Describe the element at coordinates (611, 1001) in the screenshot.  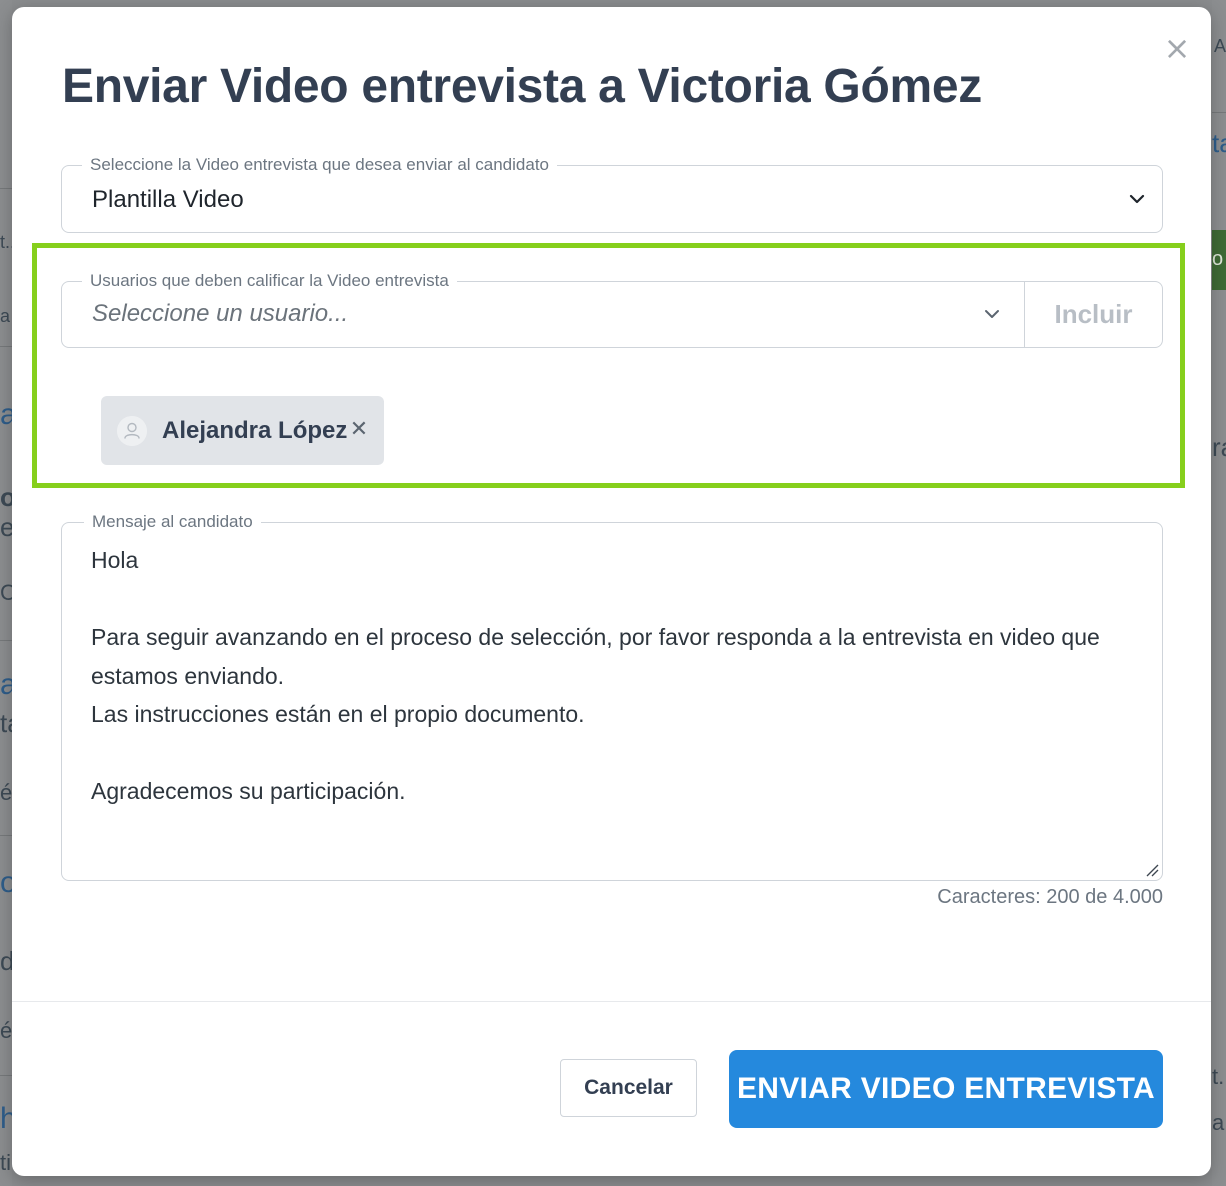
I see `footer-divider` at that location.